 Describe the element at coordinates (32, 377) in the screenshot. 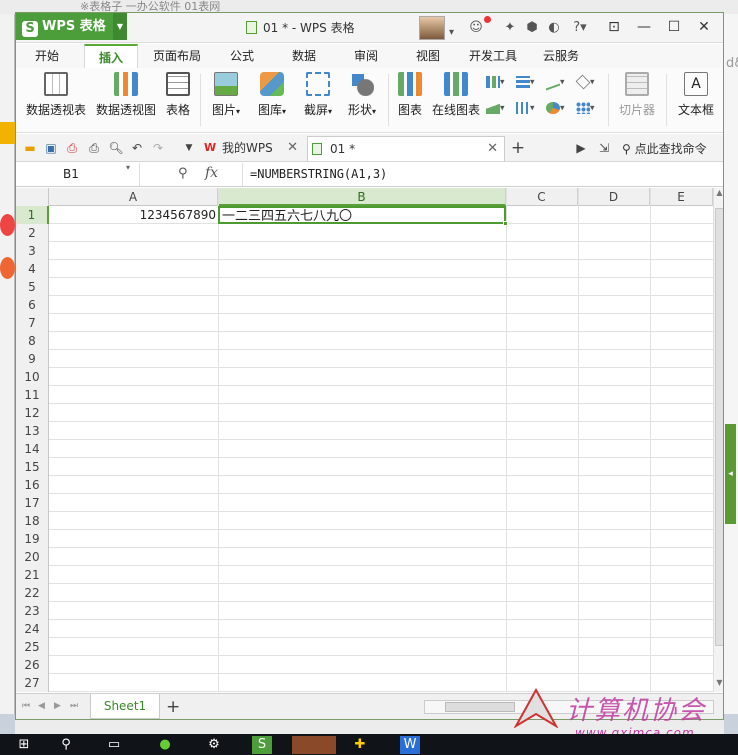

I see `row-header: 10` at that location.